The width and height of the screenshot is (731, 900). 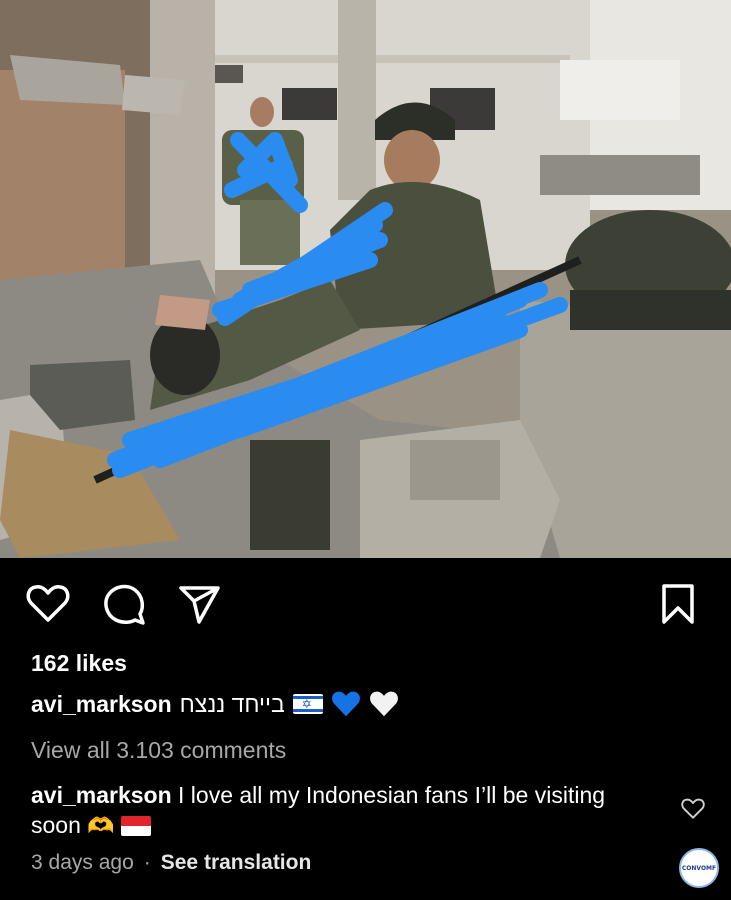 I want to click on share-button, so click(x=199, y=604).